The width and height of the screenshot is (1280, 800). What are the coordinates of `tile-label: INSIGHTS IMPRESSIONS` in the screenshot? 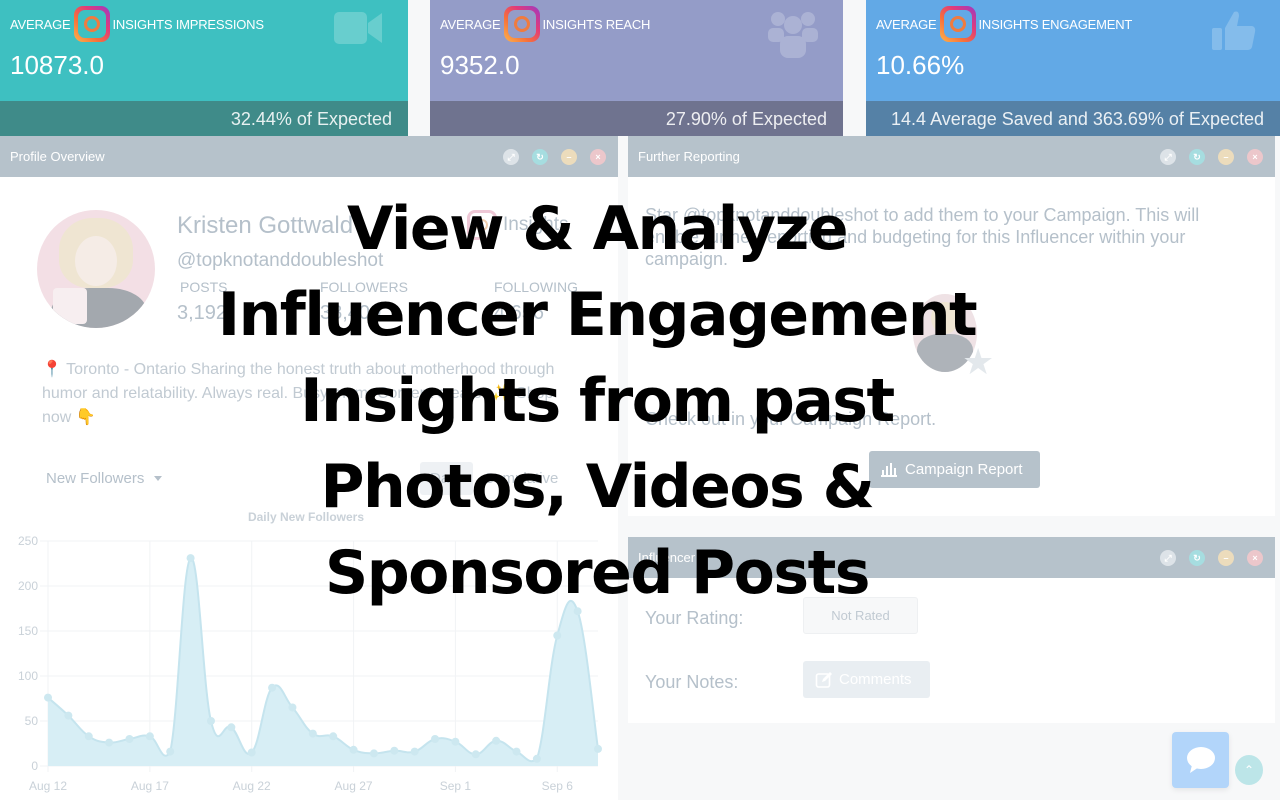 It's located at (188, 24).